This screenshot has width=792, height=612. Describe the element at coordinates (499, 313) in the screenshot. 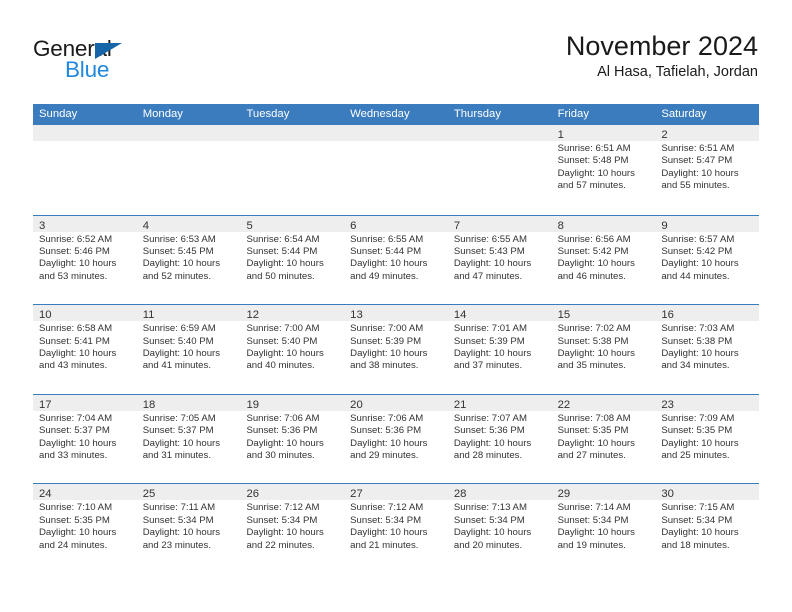

I see `day-number-band: 14` at that location.